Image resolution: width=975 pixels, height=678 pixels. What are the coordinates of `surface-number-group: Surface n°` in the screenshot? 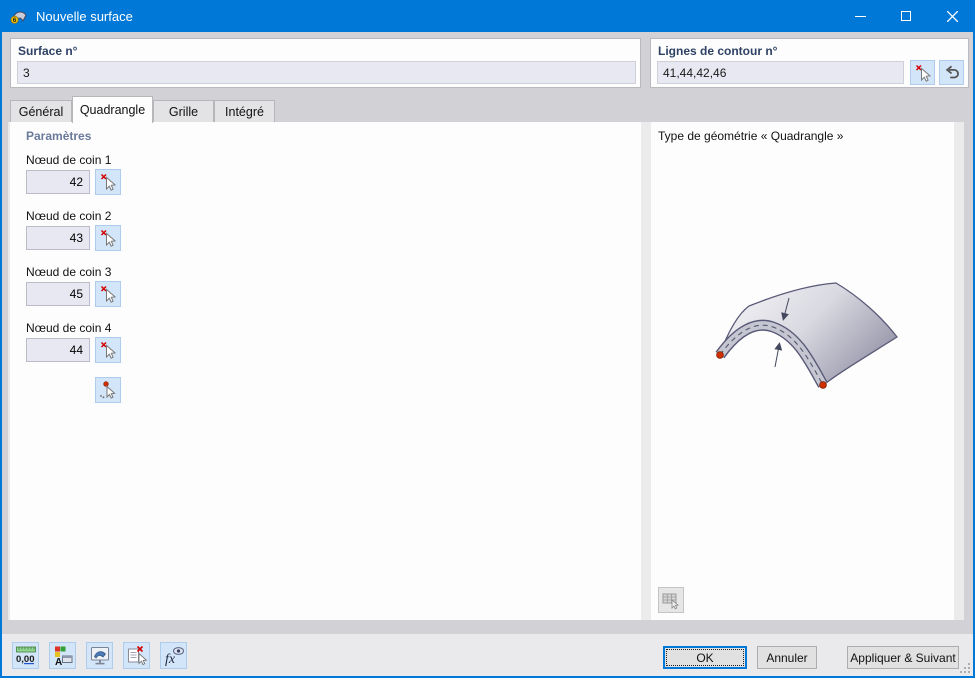 It's located at (325, 63).